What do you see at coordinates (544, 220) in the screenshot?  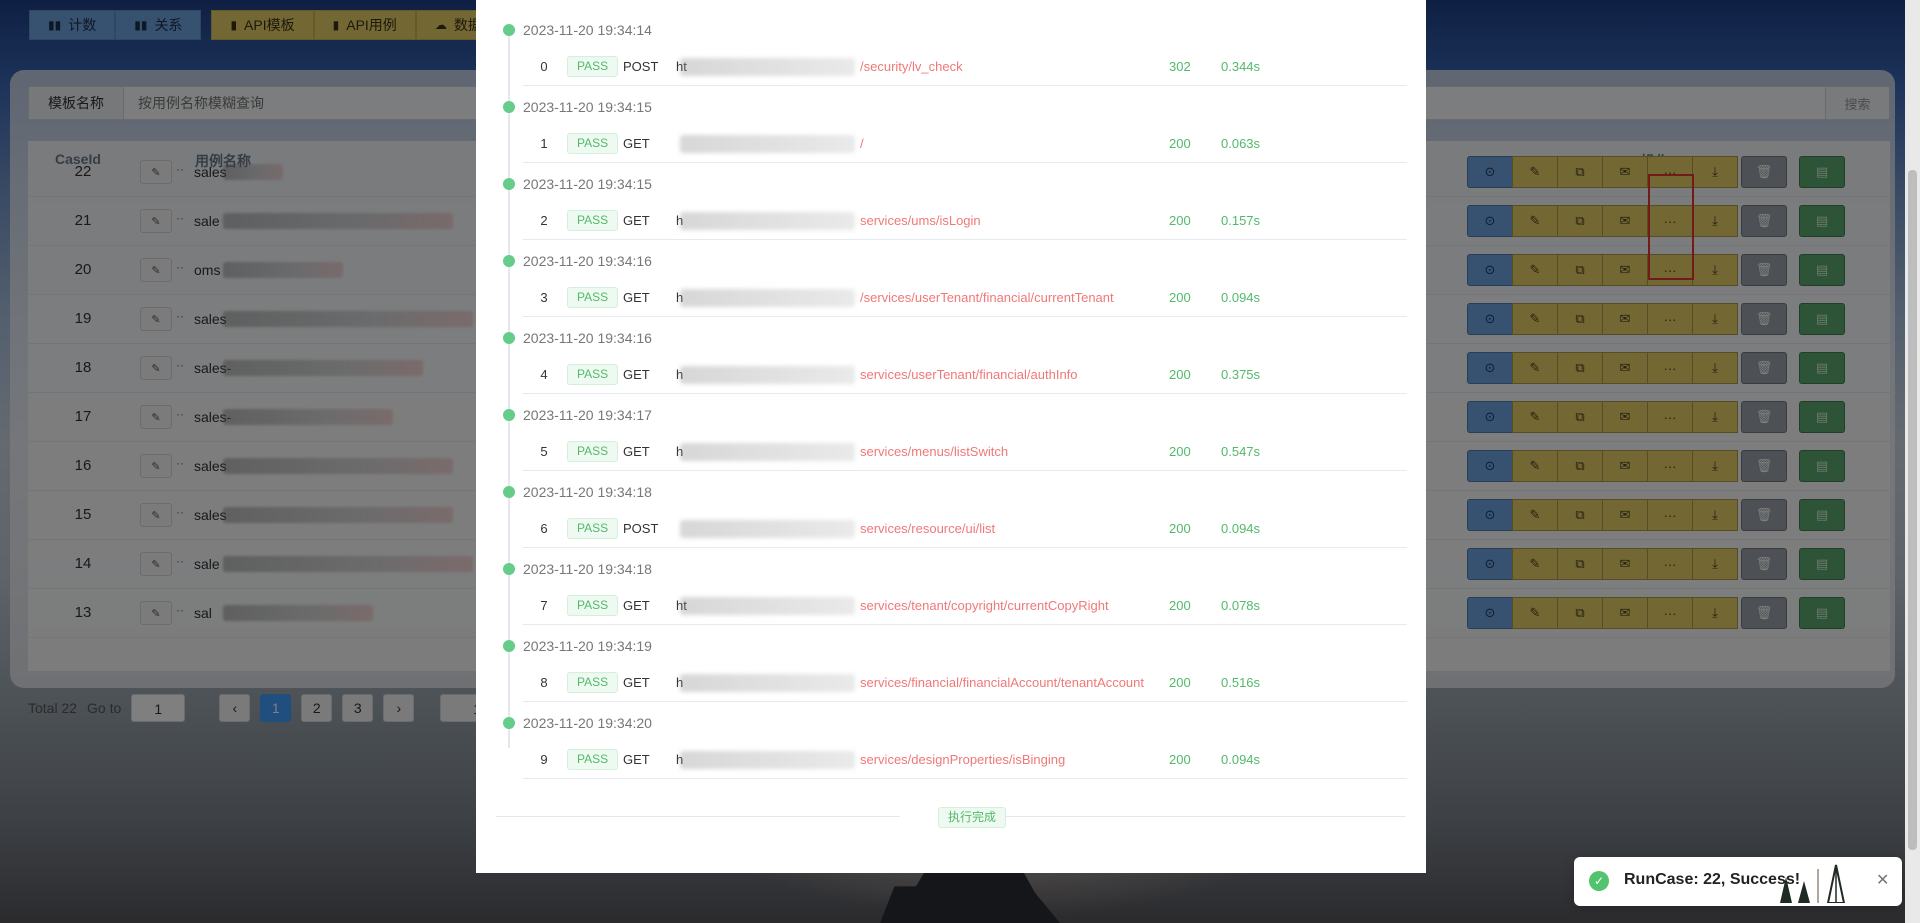 I see `request-index: 2` at bounding box center [544, 220].